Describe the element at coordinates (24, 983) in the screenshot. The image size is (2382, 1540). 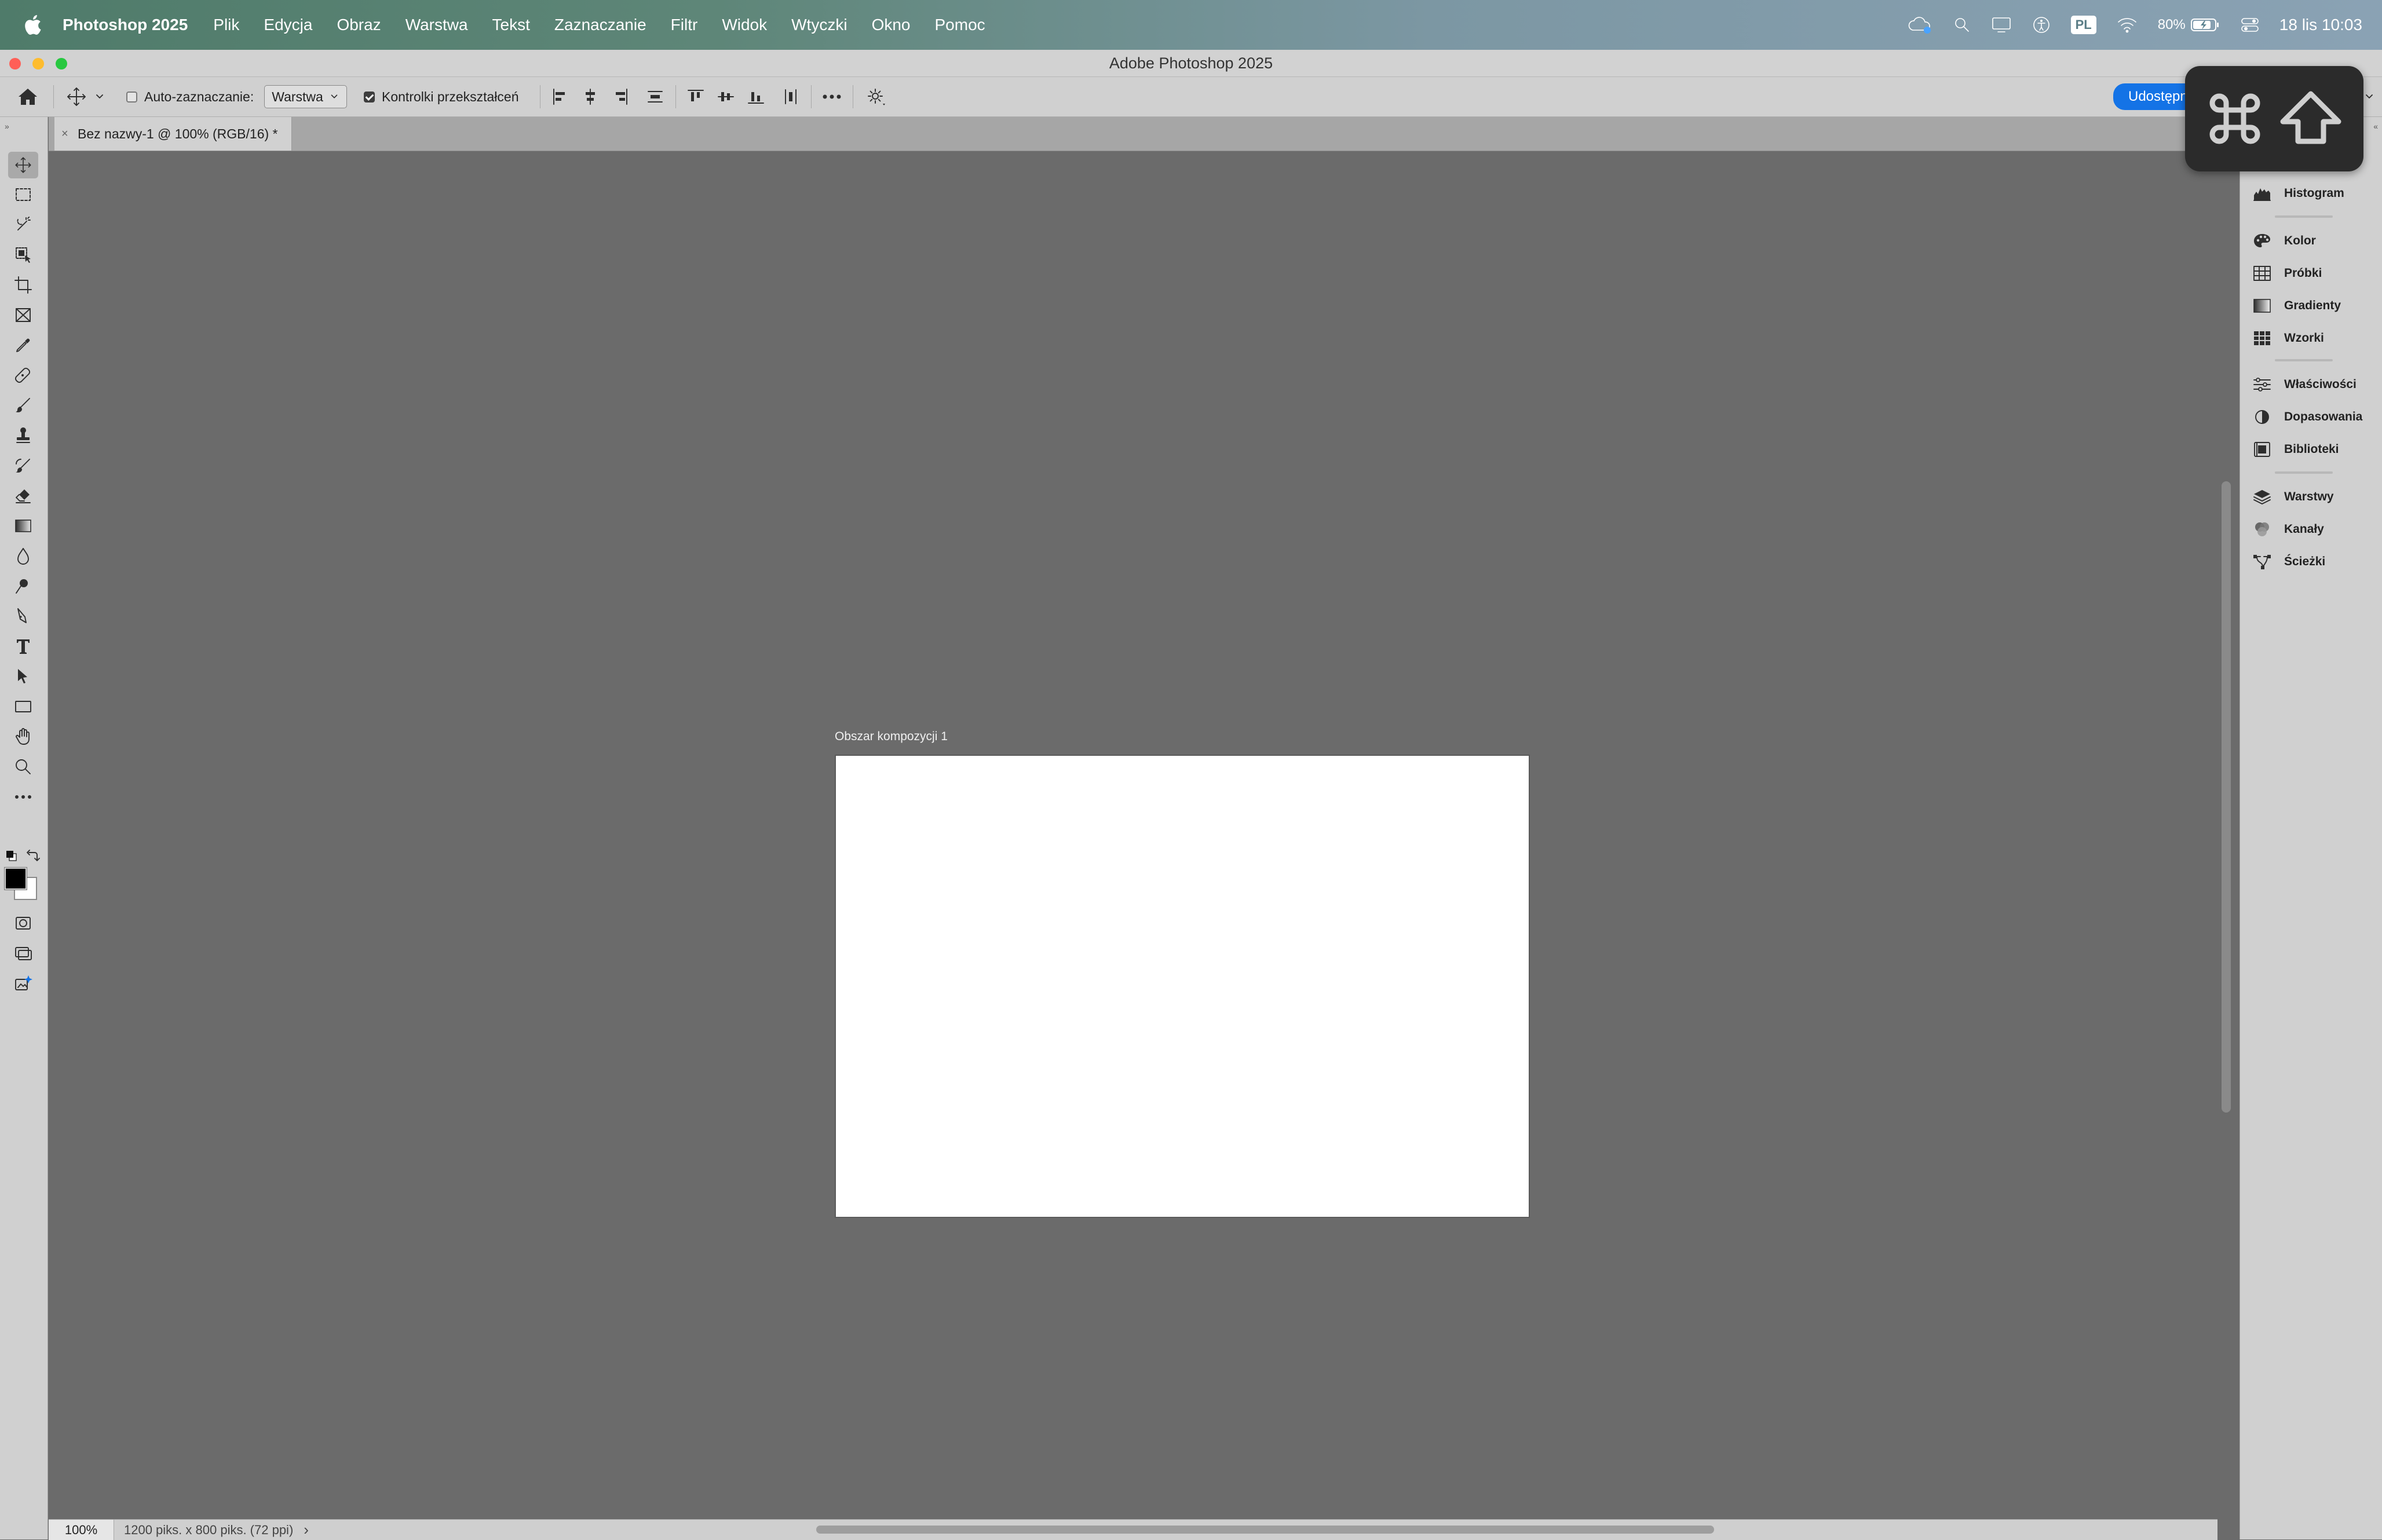
I see `generative-ai-button` at that location.